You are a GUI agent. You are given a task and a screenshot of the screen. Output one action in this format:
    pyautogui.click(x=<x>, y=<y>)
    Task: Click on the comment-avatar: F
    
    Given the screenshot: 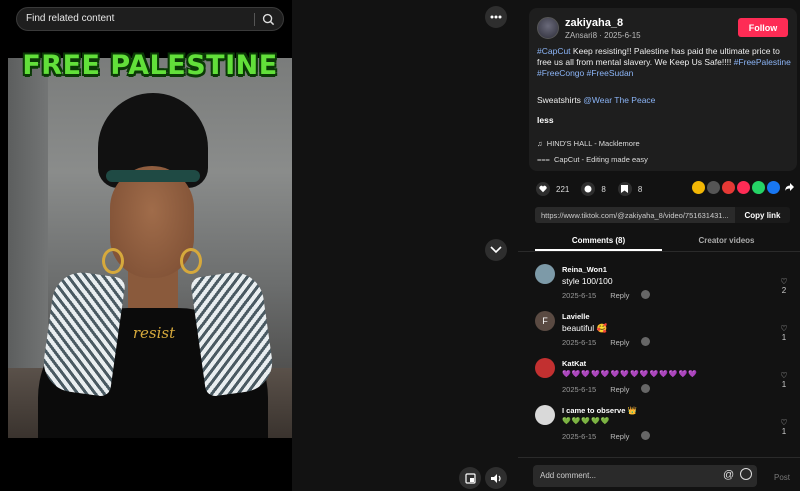 What is the action you would take?
    pyautogui.click(x=545, y=321)
    